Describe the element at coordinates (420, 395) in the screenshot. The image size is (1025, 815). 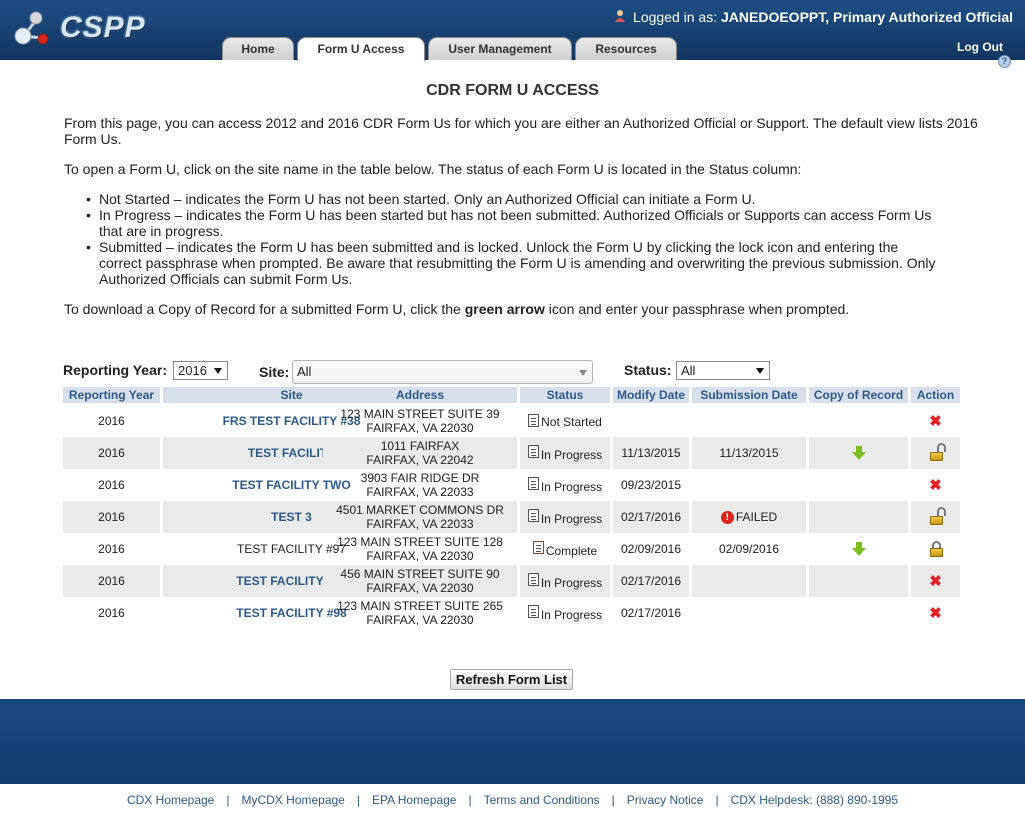
I see `header-col-address: Address` at that location.